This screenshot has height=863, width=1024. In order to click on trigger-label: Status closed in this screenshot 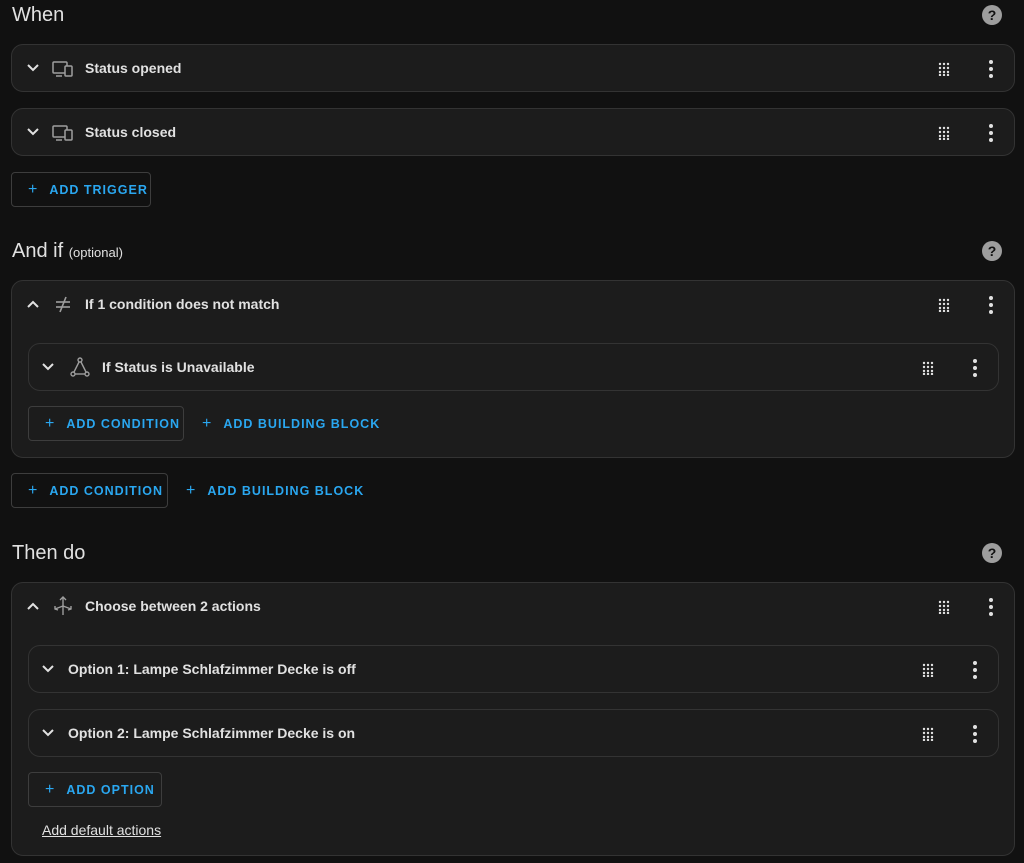, I will do `click(131, 132)`.